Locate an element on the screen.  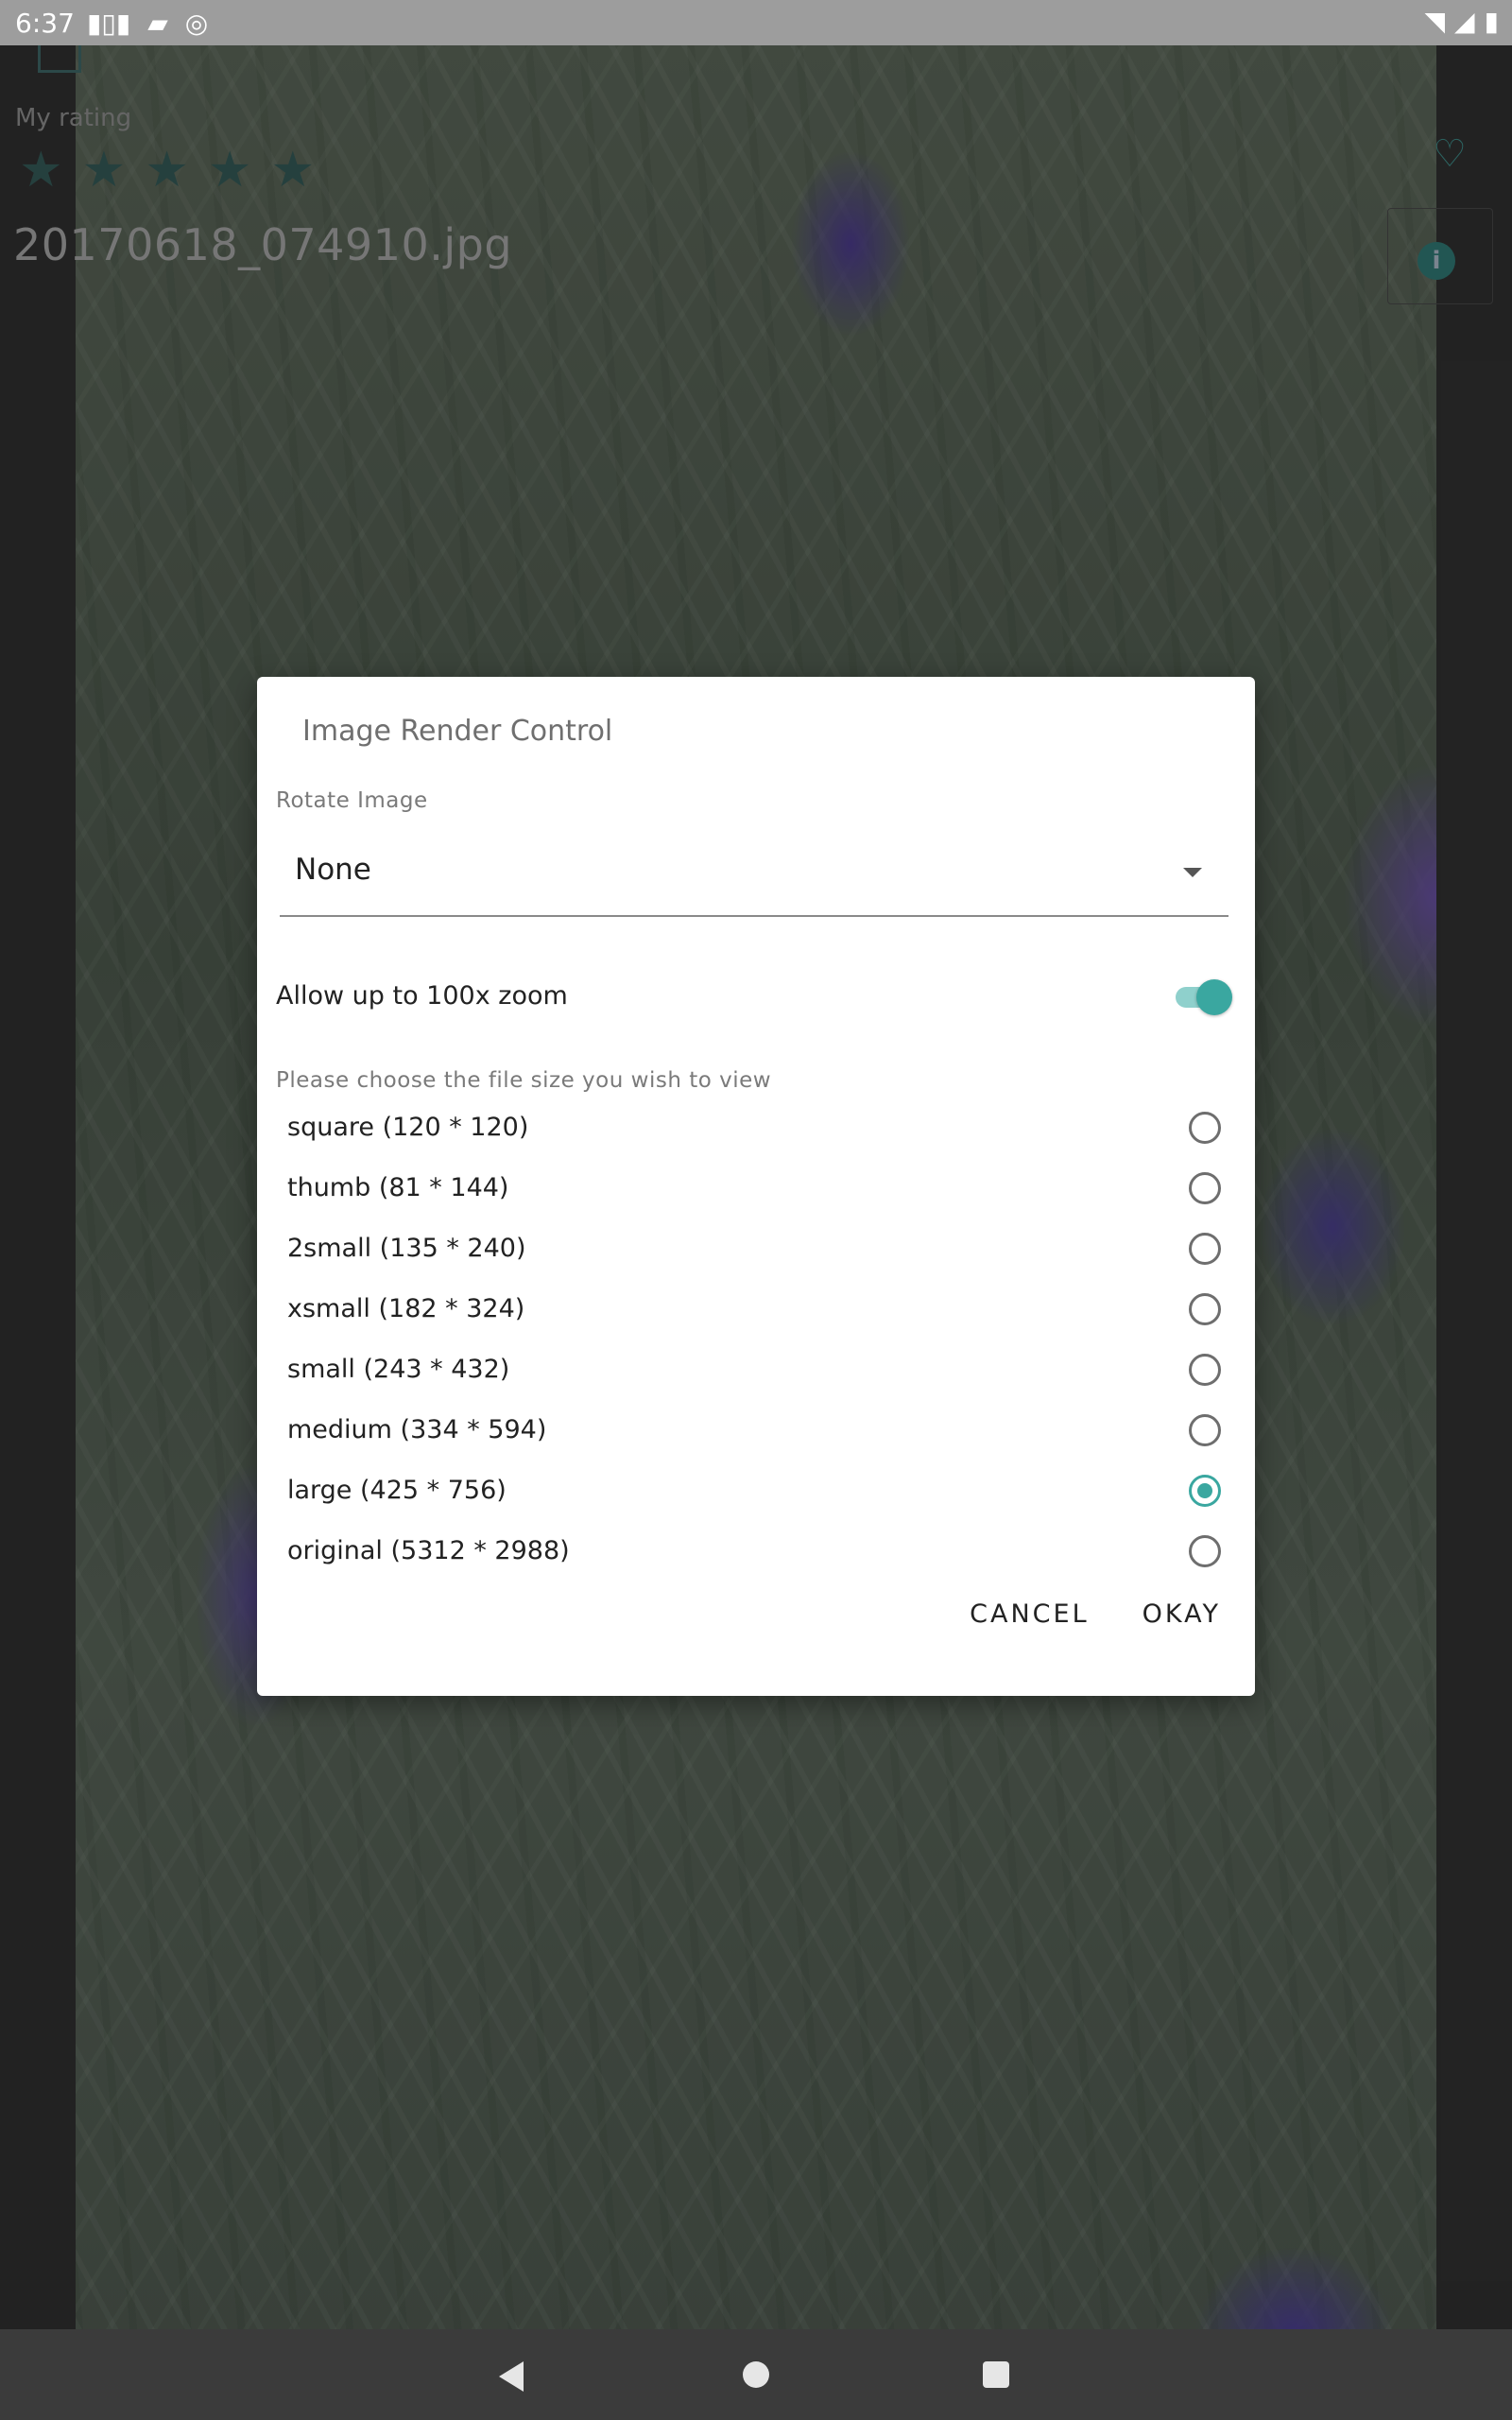
status-time: 6:37 is located at coordinates (45, 24).